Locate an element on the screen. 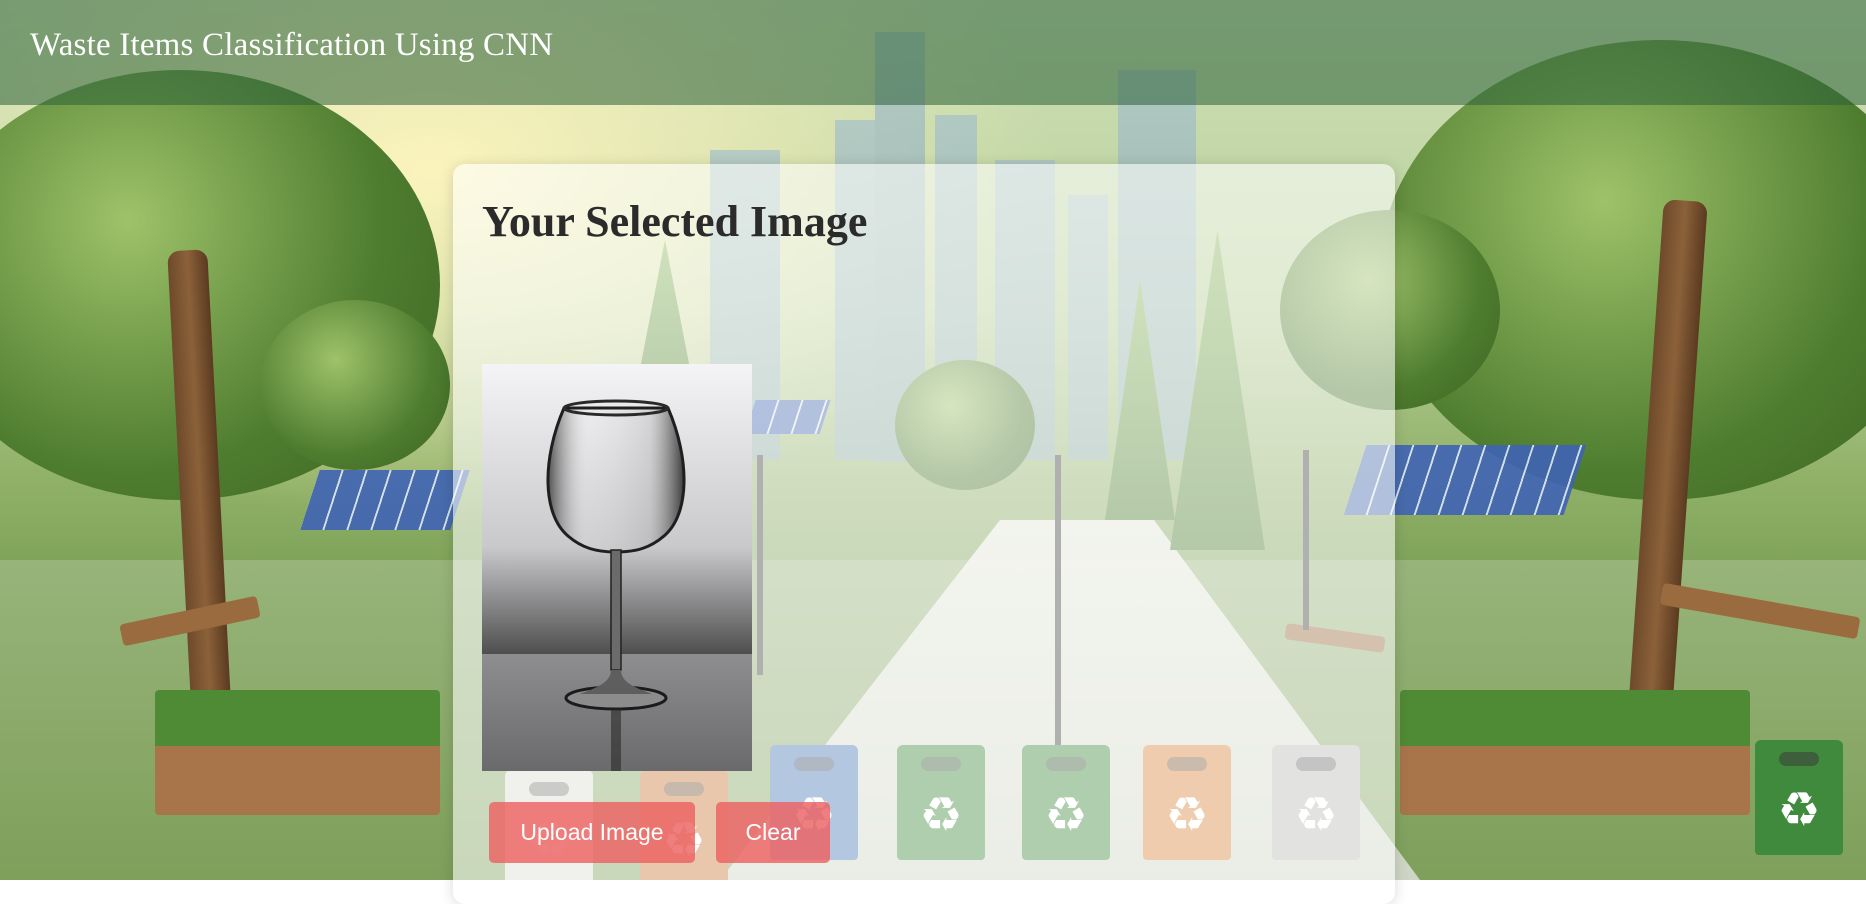 The height and width of the screenshot is (904, 1866). tree-canopy is located at coordinates (355, 385).